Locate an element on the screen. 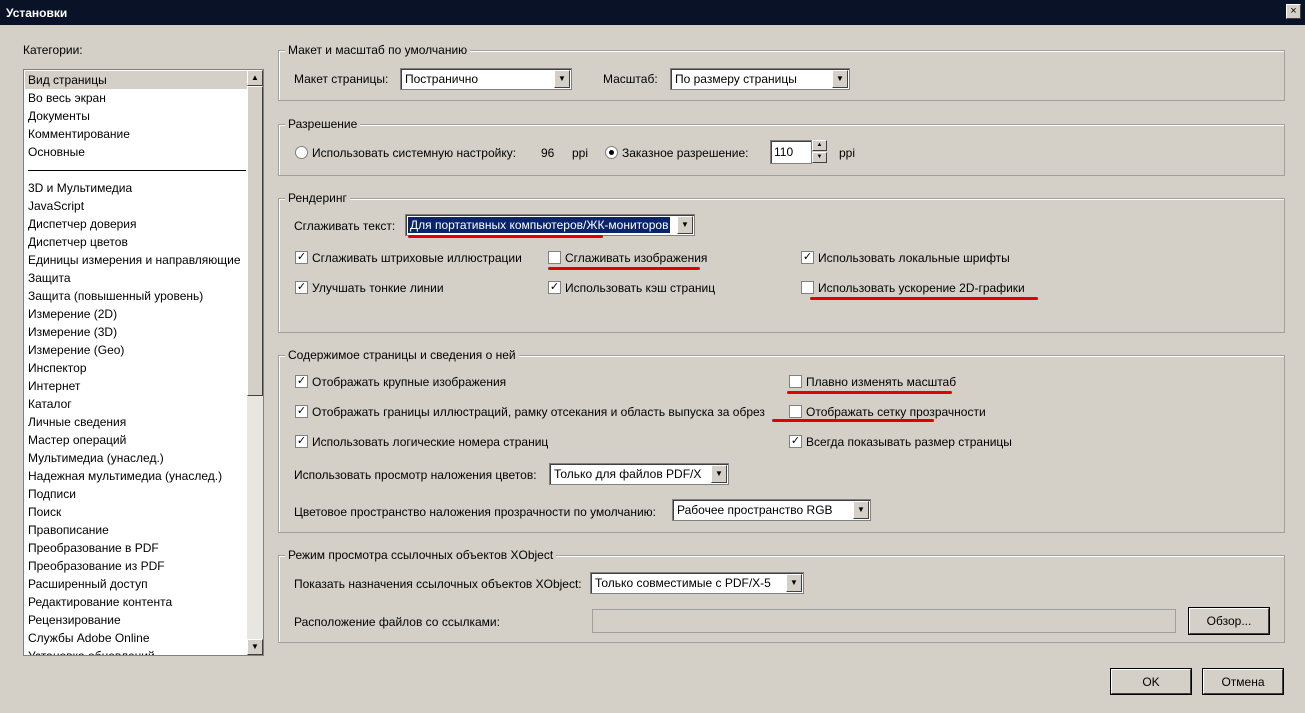 Image resolution: width=1305 pixels, height=713 pixels. art-trim-bleed-checkbox: ✓ is located at coordinates (301, 411).